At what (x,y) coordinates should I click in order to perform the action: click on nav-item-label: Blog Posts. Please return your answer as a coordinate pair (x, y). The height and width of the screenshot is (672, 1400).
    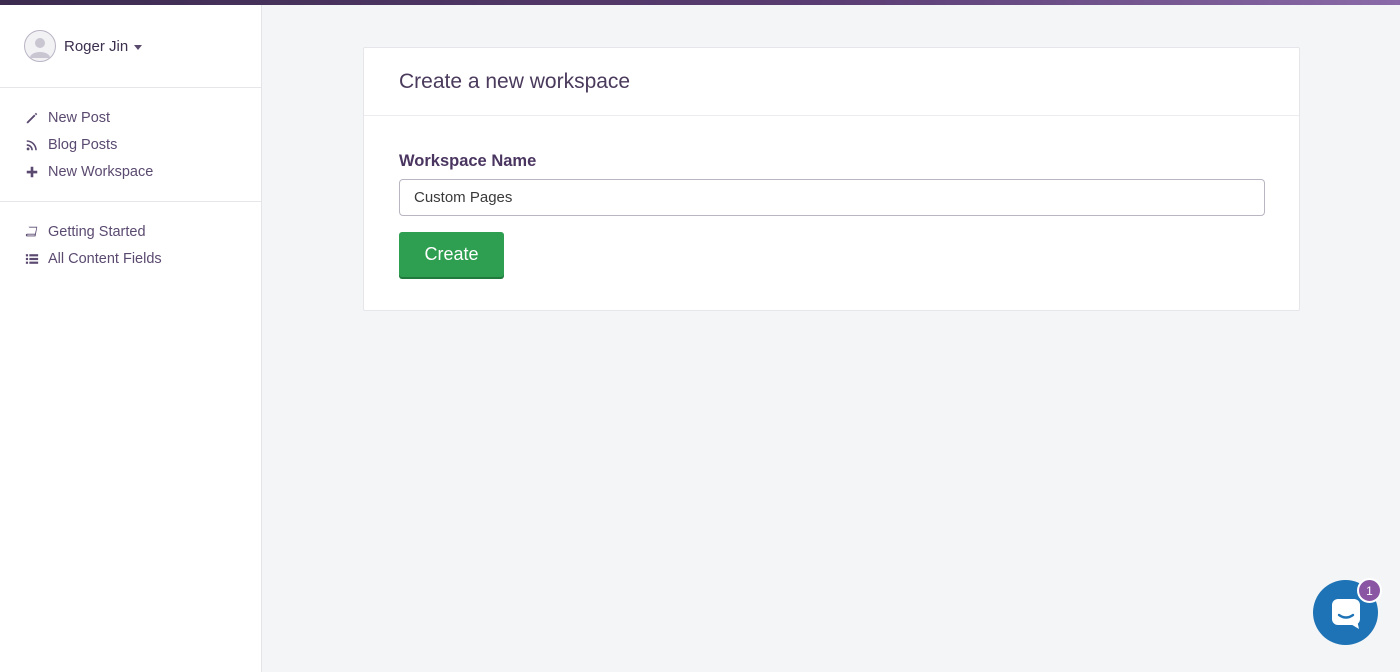
    Looking at the image, I should click on (83, 144).